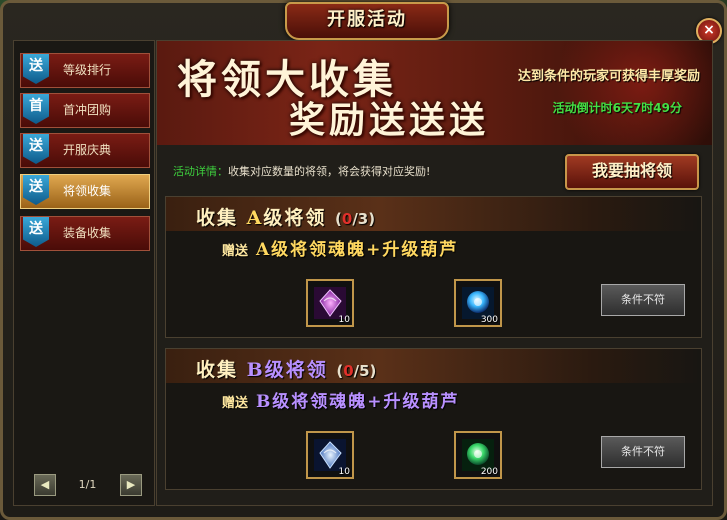 The image size is (727, 520). Describe the element at coordinates (87, 110) in the screenshot. I see `sidebar-item-label: 首冲团购` at that location.